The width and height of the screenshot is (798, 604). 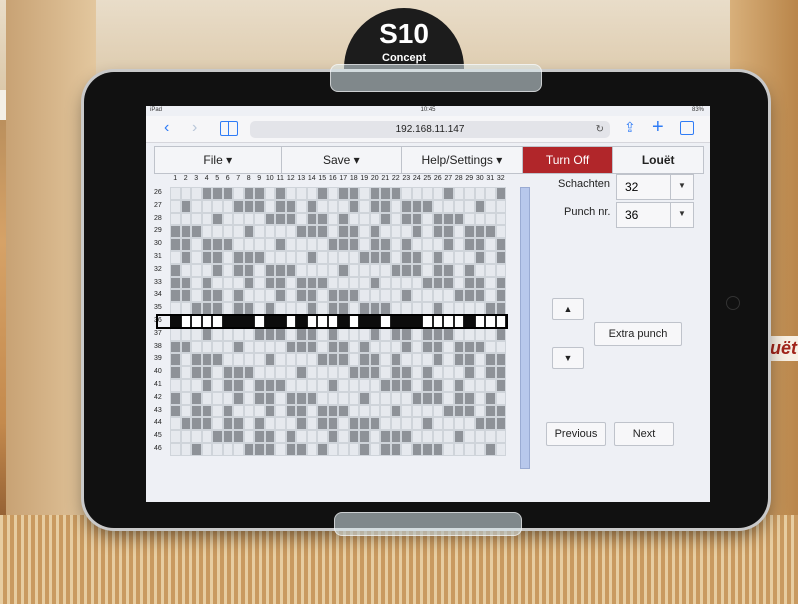 What do you see at coordinates (462, 160) in the screenshot?
I see `help-settings-menu: Help/Settings ▾` at bounding box center [462, 160].